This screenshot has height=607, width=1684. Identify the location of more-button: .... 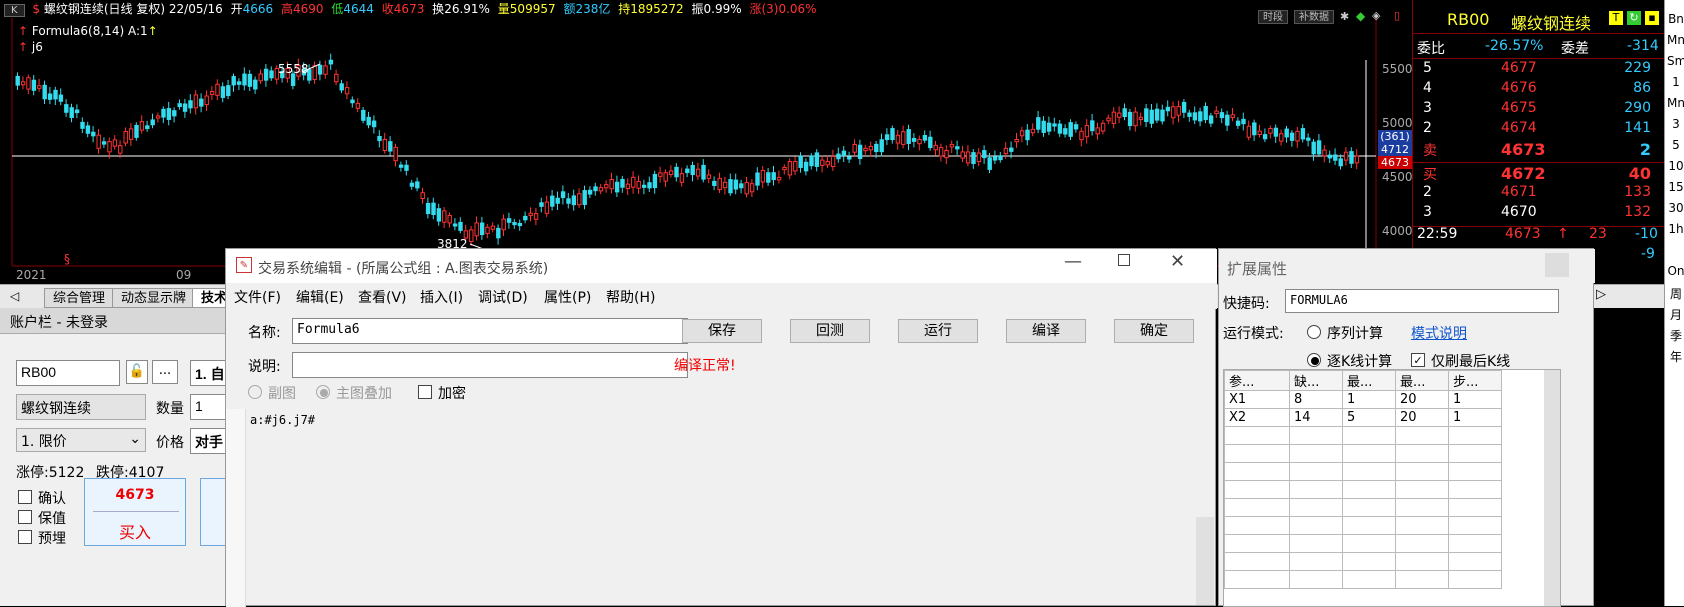
(165, 372).